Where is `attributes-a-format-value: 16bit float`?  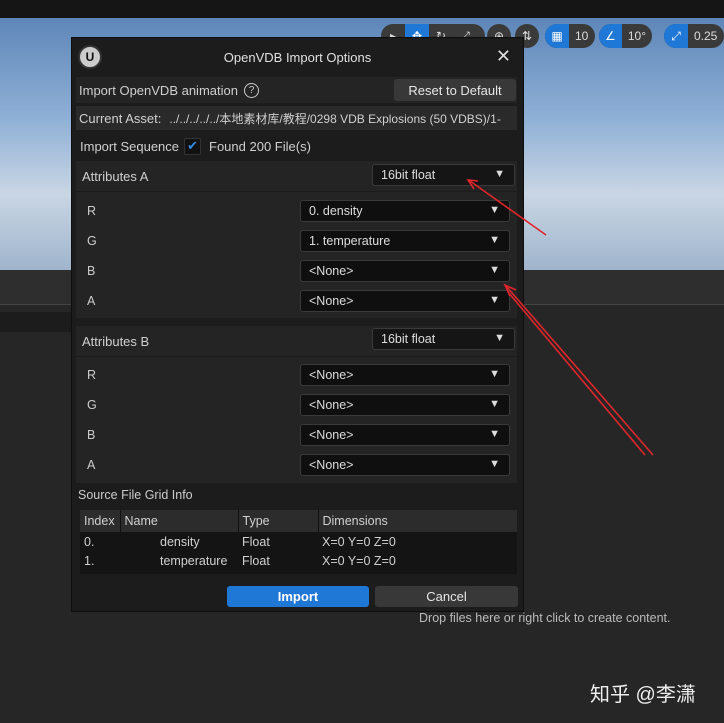
attributes-a-format-value: 16bit float is located at coordinates (408, 175).